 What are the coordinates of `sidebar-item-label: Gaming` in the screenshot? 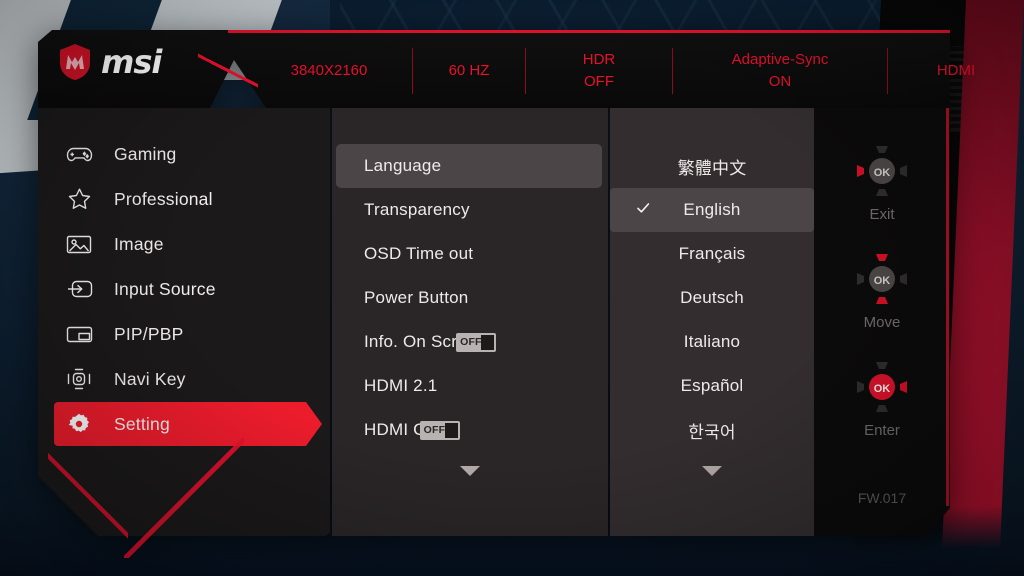 It's located at (145, 153).